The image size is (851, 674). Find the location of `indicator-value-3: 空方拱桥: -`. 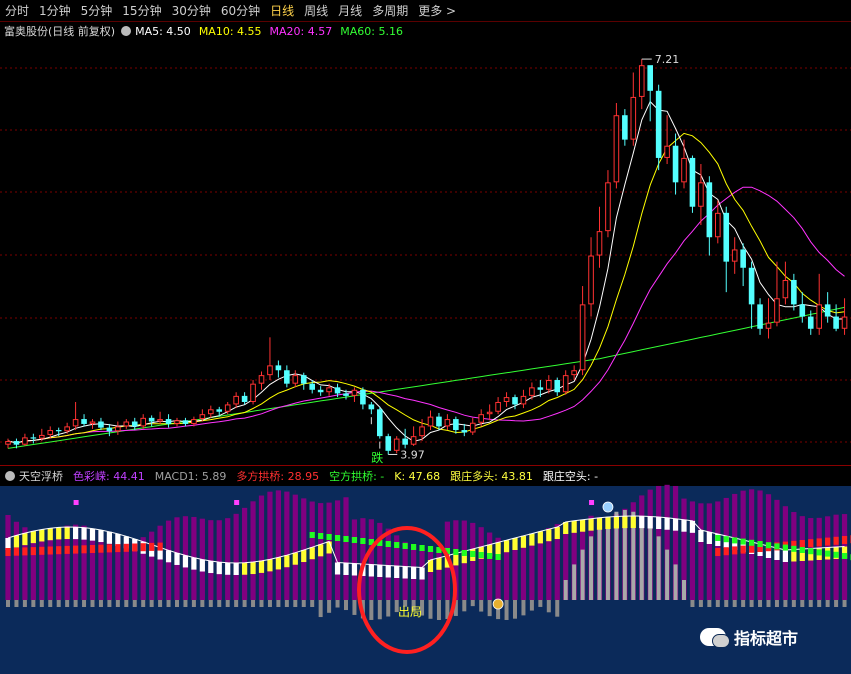

indicator-value-3: 空方拱桥: - is located at coordinates (357, 476).